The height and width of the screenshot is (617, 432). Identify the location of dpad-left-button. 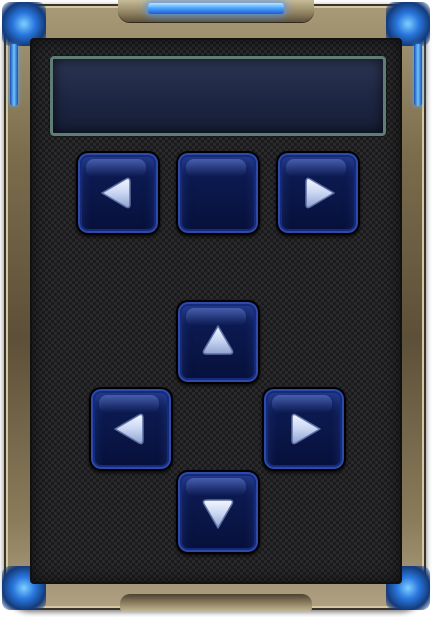
(131, 429).